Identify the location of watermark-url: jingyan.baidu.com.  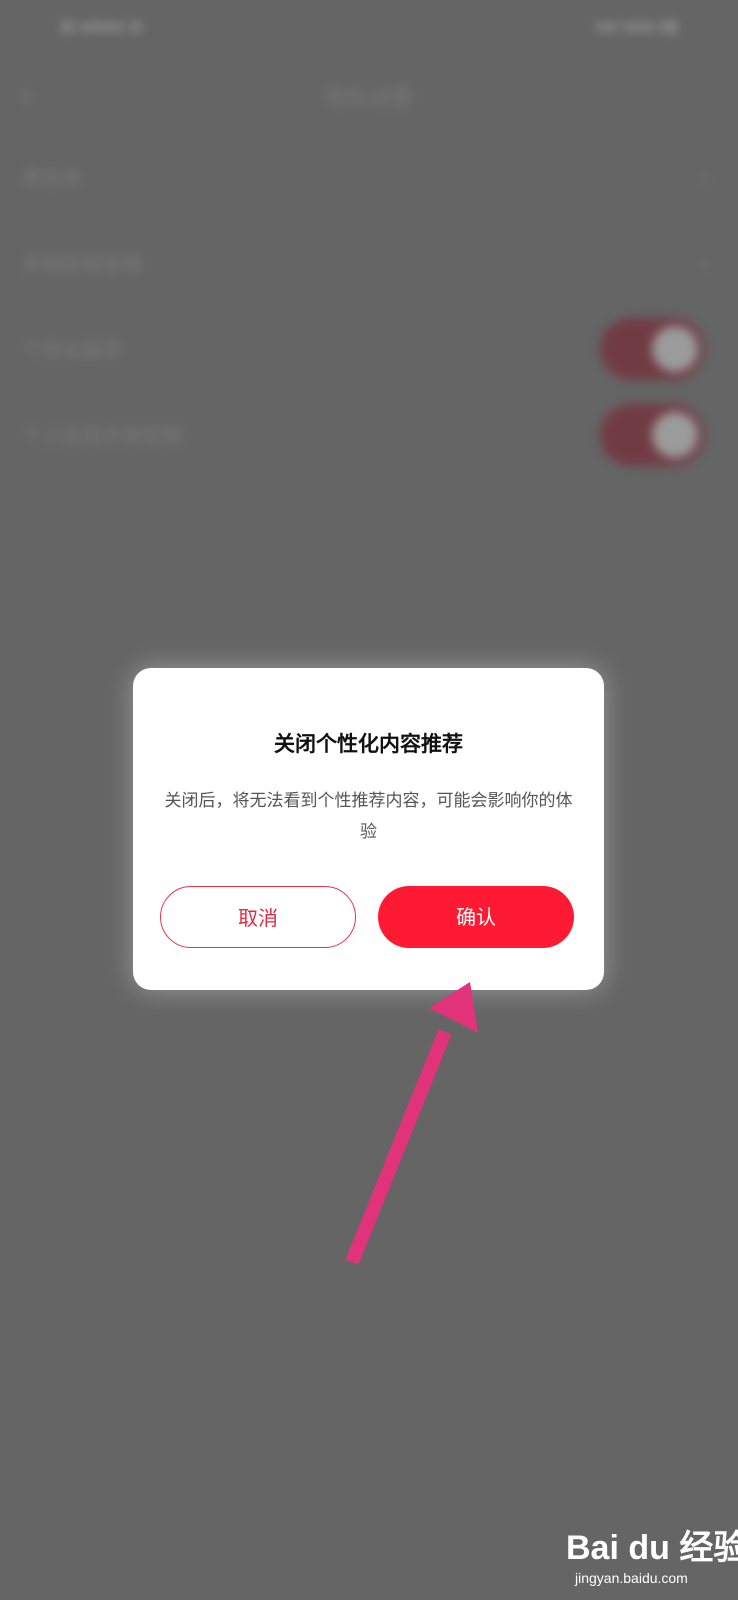
(631, 1578).